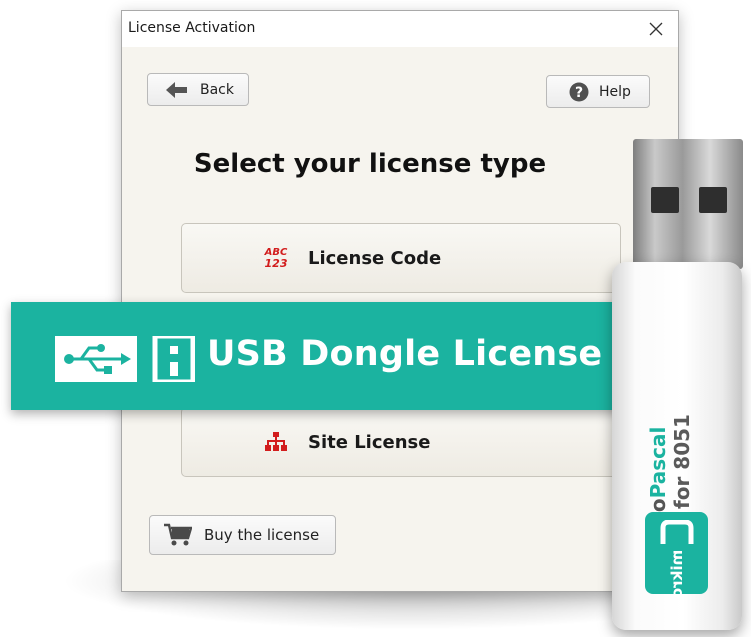  Describe the element at coordinates (198, 89) in the screenshot. I see `back-button: Back` at that location.